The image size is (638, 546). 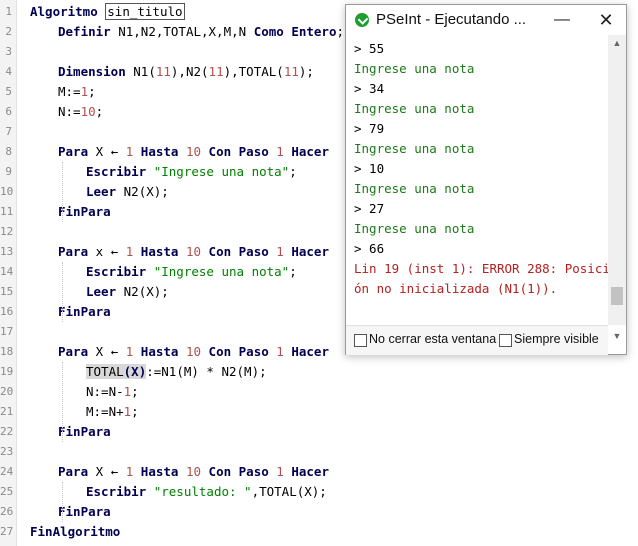 What do you see at coordinates (105, 411) in the screenshot?
I see `code-token: M:=N+` at bounding box center [105, 411].